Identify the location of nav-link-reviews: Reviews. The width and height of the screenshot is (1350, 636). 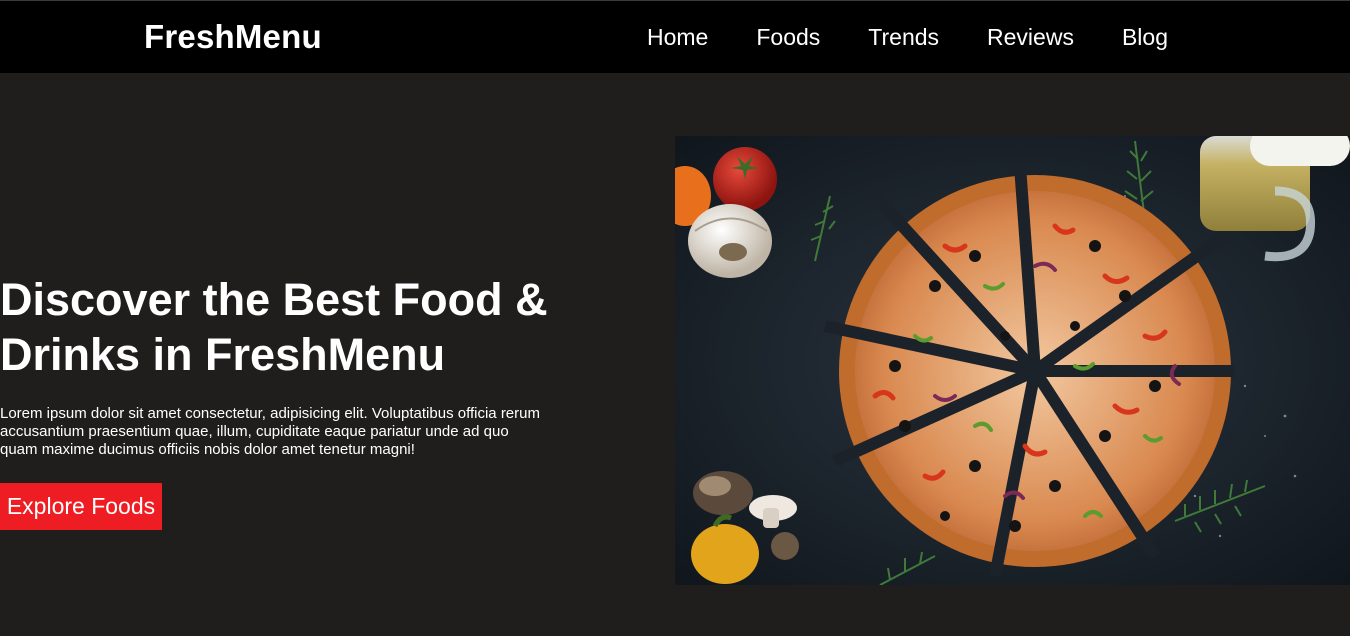
(1030, 37).